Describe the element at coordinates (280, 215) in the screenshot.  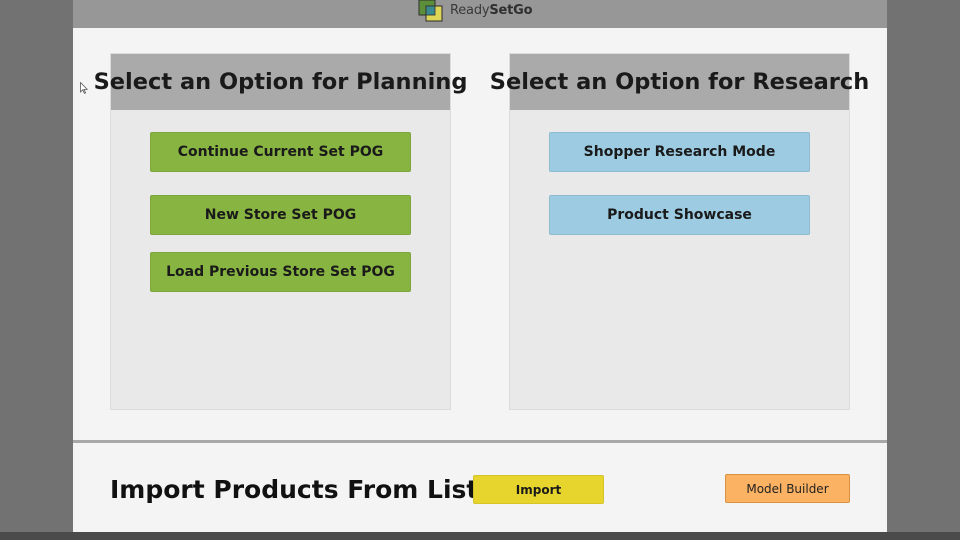
I see `new-store-set-pog-button: New Store Set POG` at that location.